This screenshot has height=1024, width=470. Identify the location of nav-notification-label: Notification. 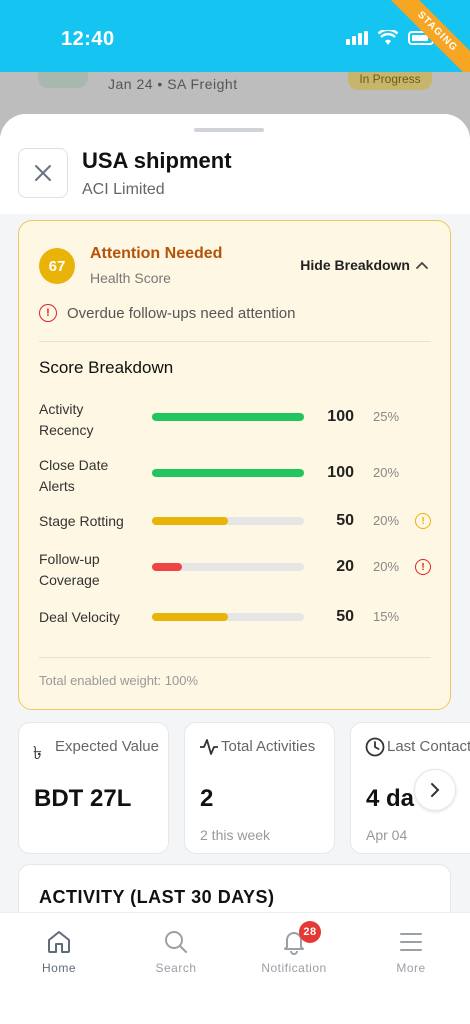
(294, 968).